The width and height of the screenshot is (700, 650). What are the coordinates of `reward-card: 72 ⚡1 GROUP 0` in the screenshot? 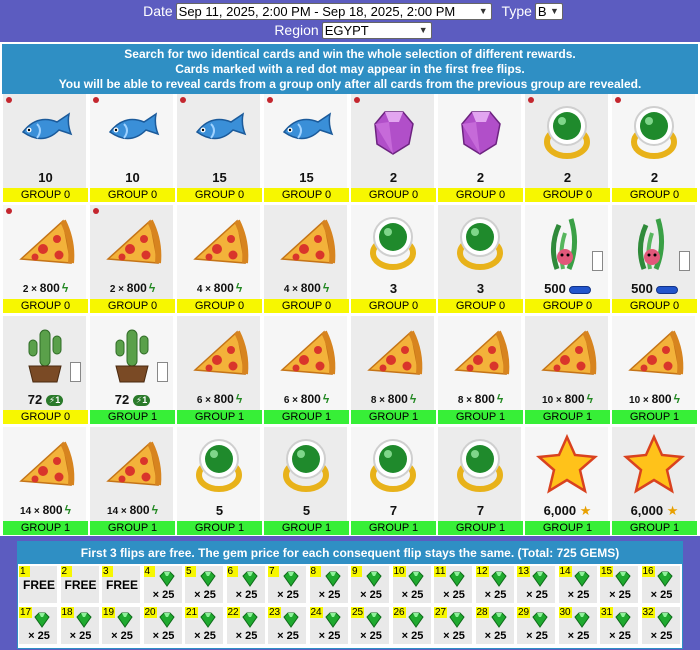 It's located at (45, 370).